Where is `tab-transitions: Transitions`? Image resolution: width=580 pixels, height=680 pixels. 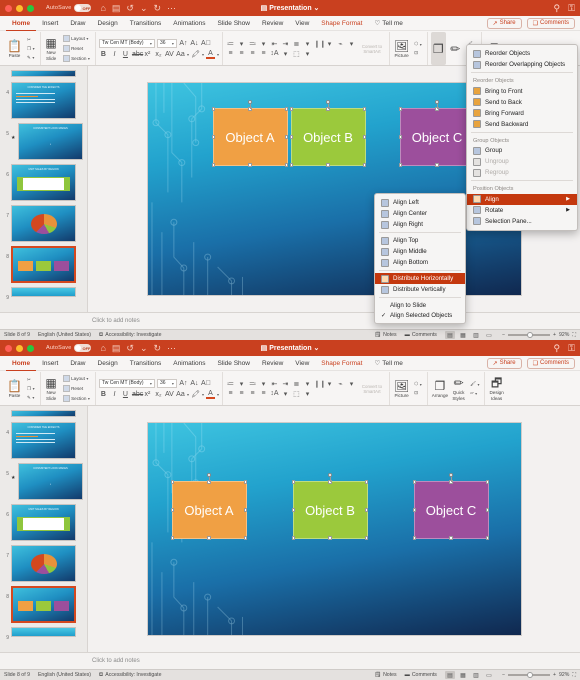
tab-transitions: Transitions is located at coordinates (146, 23).